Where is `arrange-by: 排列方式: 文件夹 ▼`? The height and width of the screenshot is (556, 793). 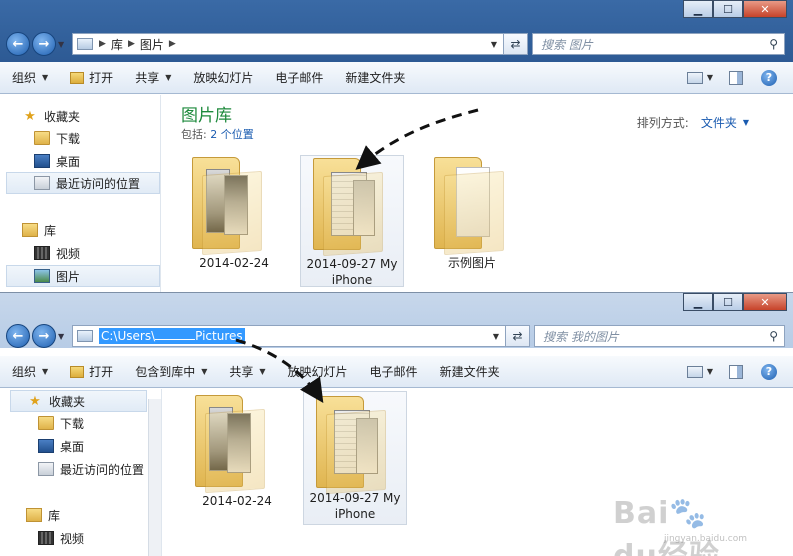
arrange-by: 排列方式: 文件夹 ▼ is located at coordinates (693, 122).